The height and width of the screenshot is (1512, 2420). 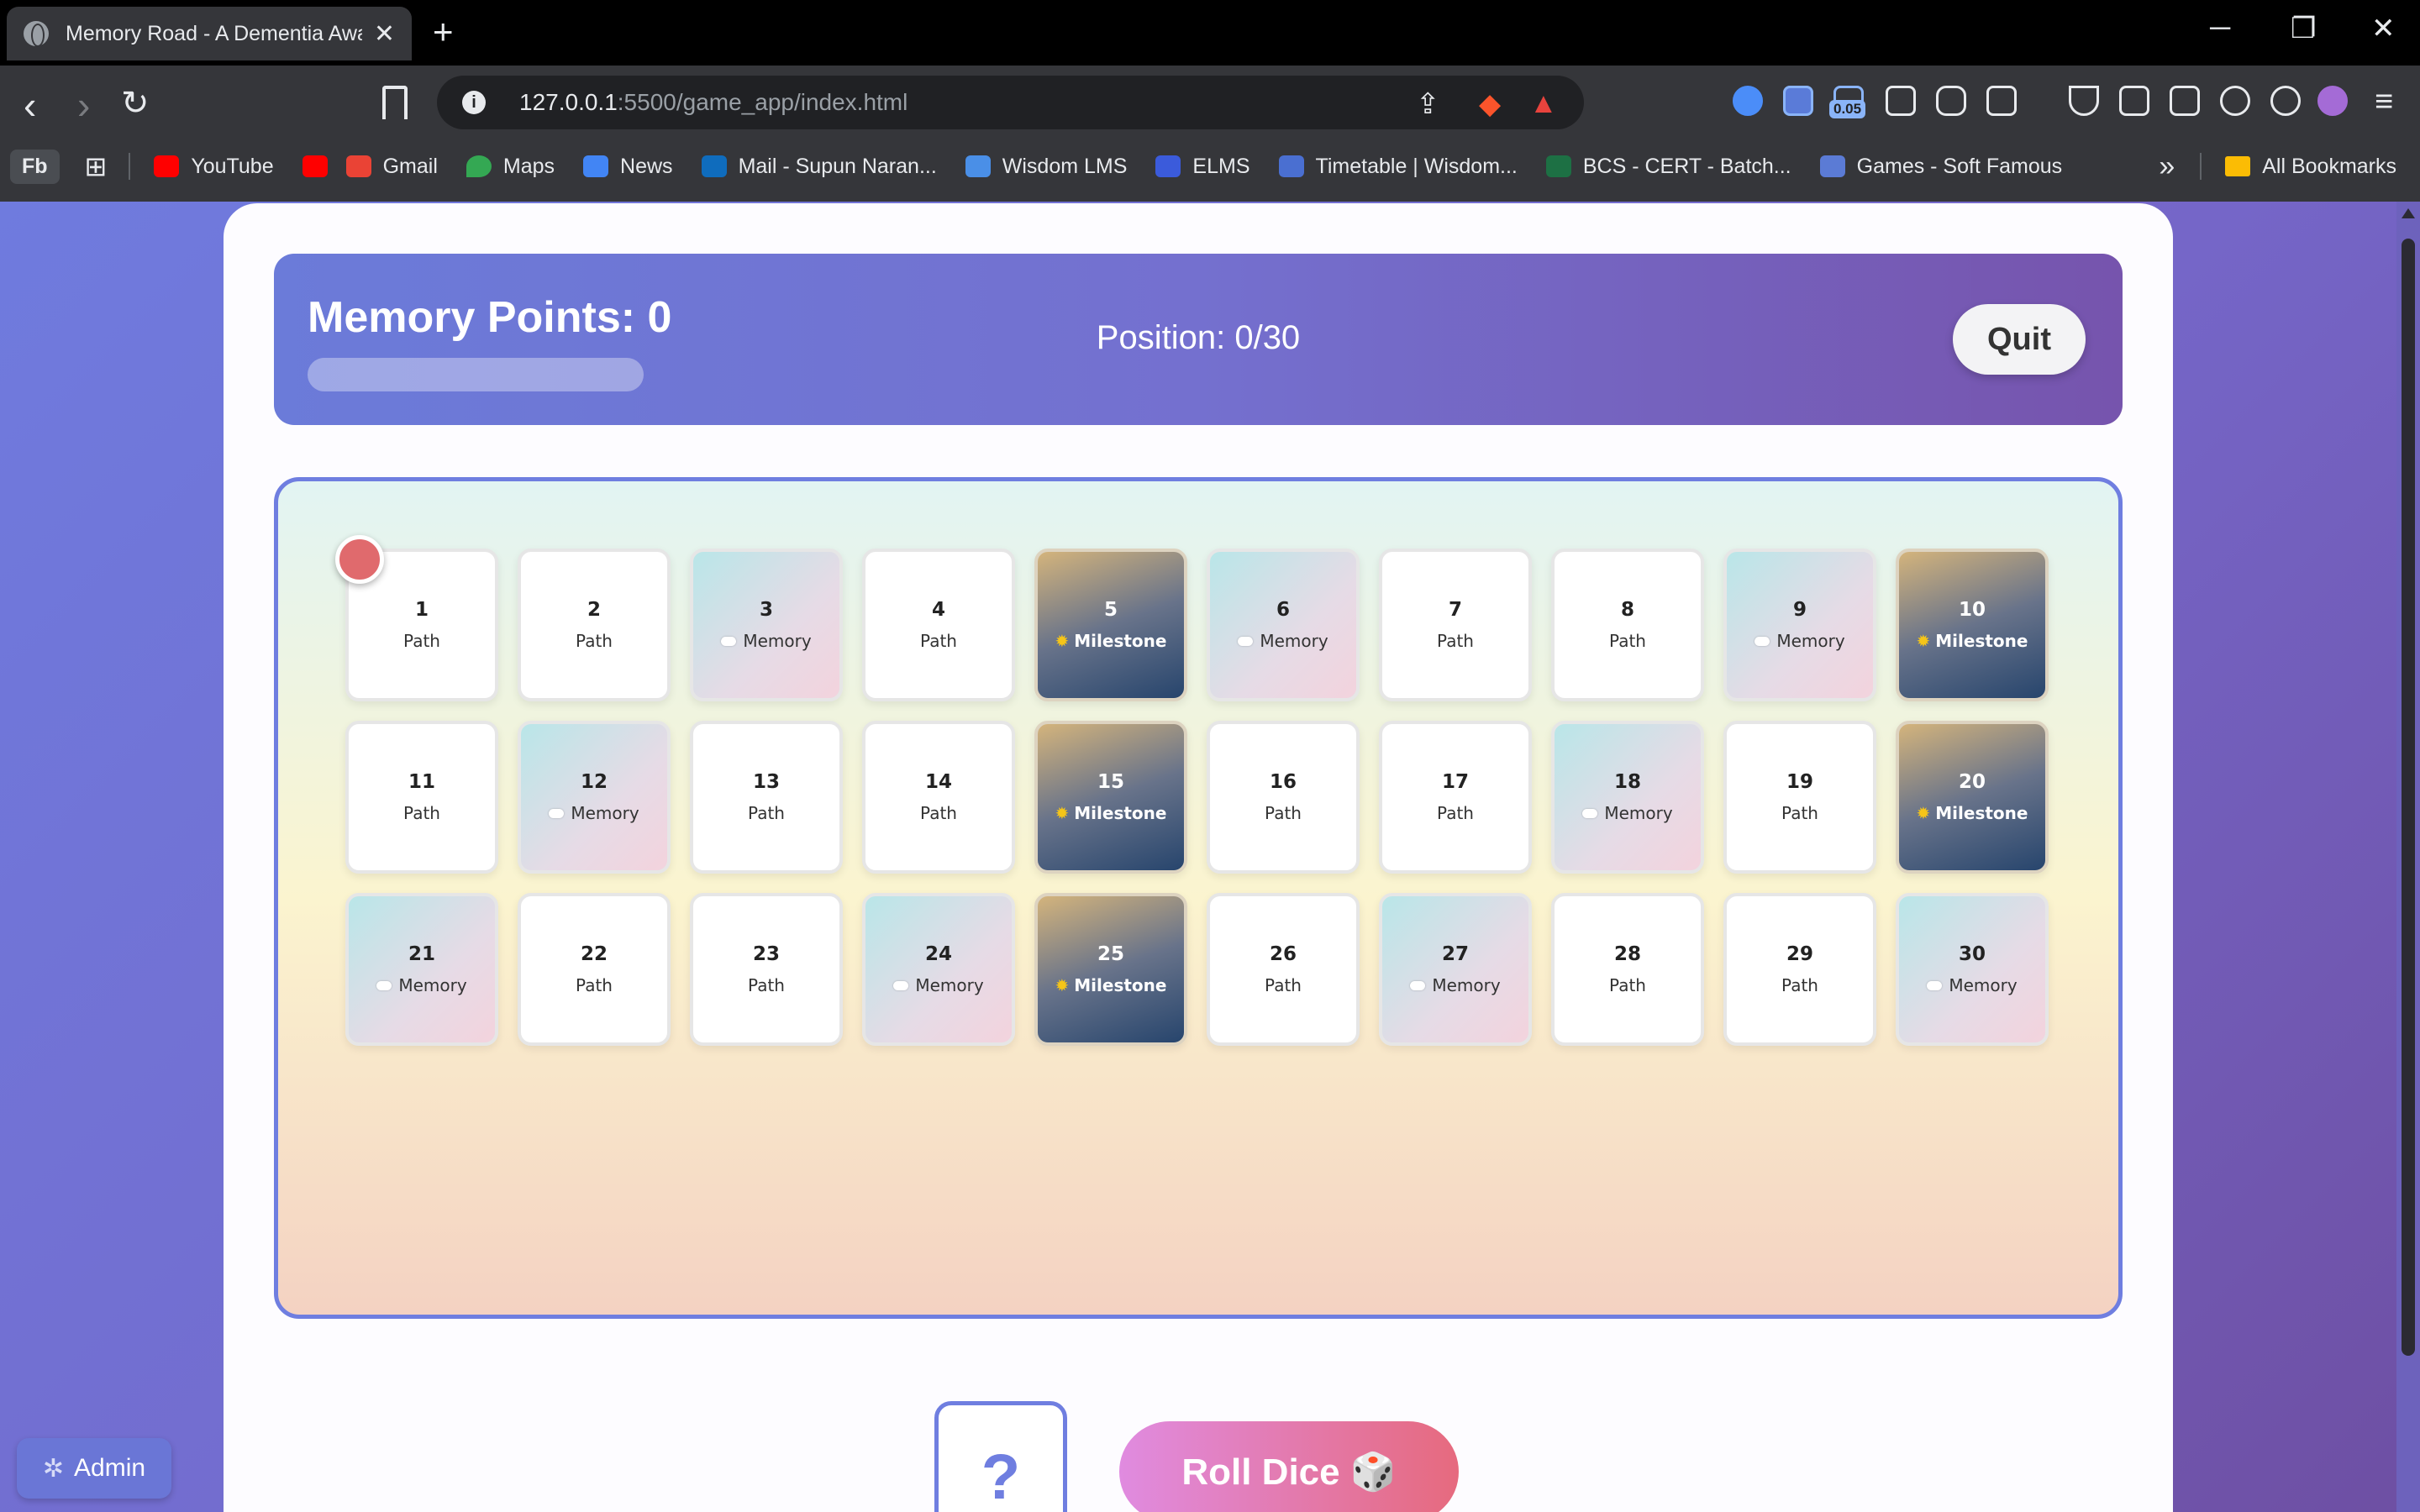 What do you see at coordinates (2332, 101) in the screenshot?
I see `profile-avatar` at bounding box center [2332, 101].